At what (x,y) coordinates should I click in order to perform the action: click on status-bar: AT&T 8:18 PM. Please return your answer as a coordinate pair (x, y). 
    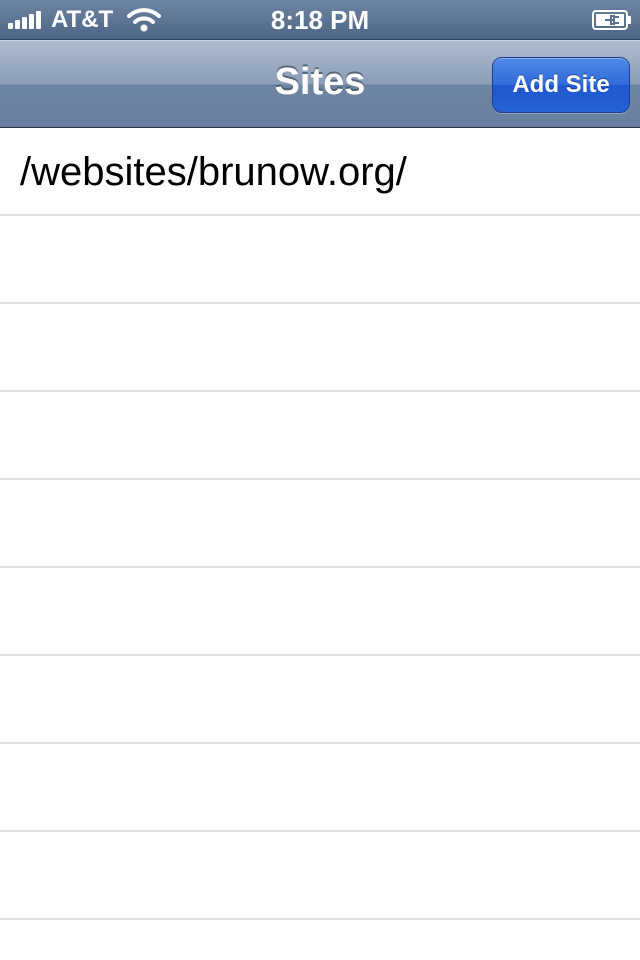
    Looking at the image, I should click on (320, 20).